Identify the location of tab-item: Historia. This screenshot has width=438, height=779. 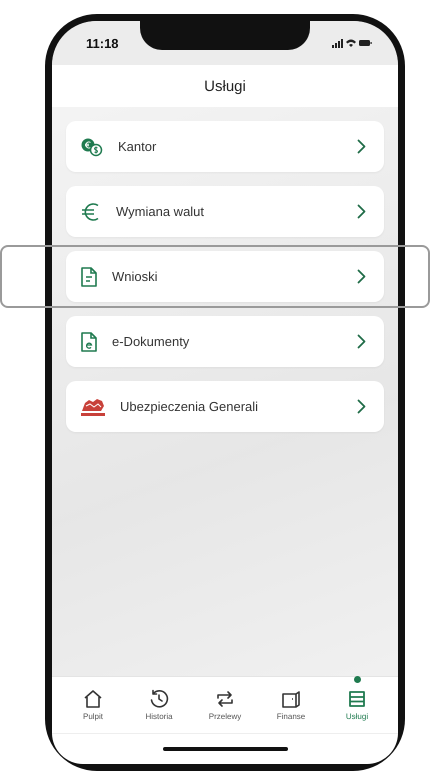
(159, 705).